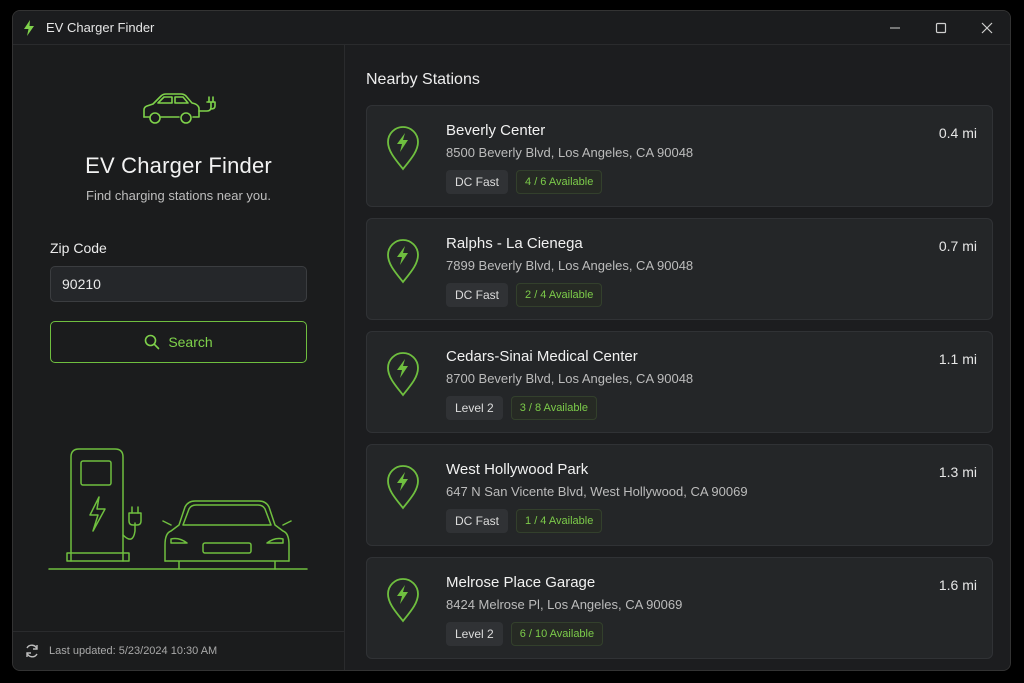 The image size is (1024, 683). Describe the element at coordinates (564, 604) in the screenshot. I see `station-address: 8424 Melrose Pl, Los Angeles, CA 90069` at that location.